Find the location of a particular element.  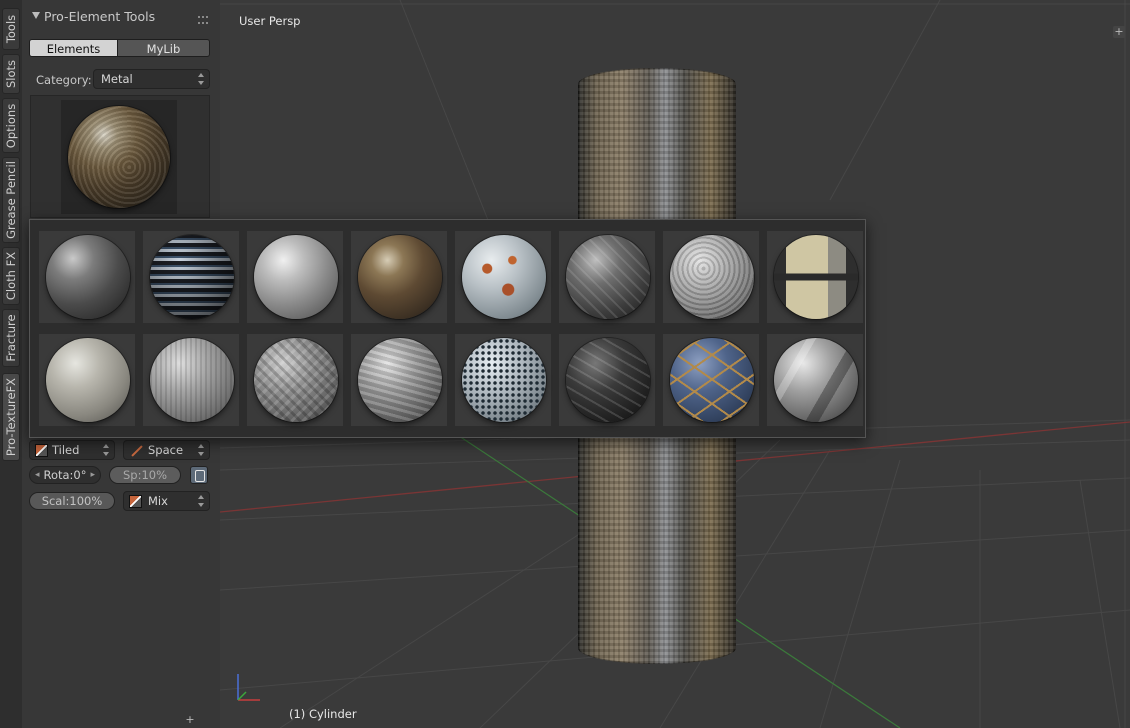

mapping-dropdown: Tiled is located at coordinates (72, 450).